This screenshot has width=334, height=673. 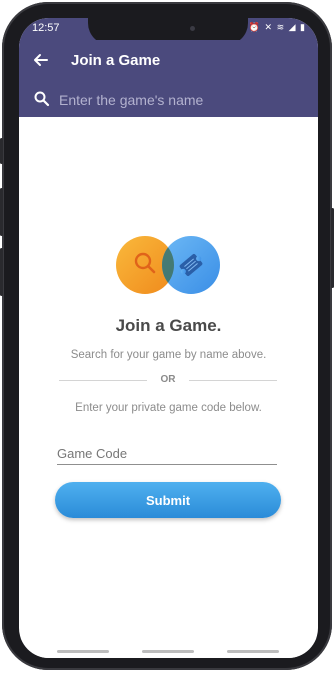 What do you see at coordinates (168, 381) in the screenshot?
I see `or-divider: OR` at bounding box center [168, 381].